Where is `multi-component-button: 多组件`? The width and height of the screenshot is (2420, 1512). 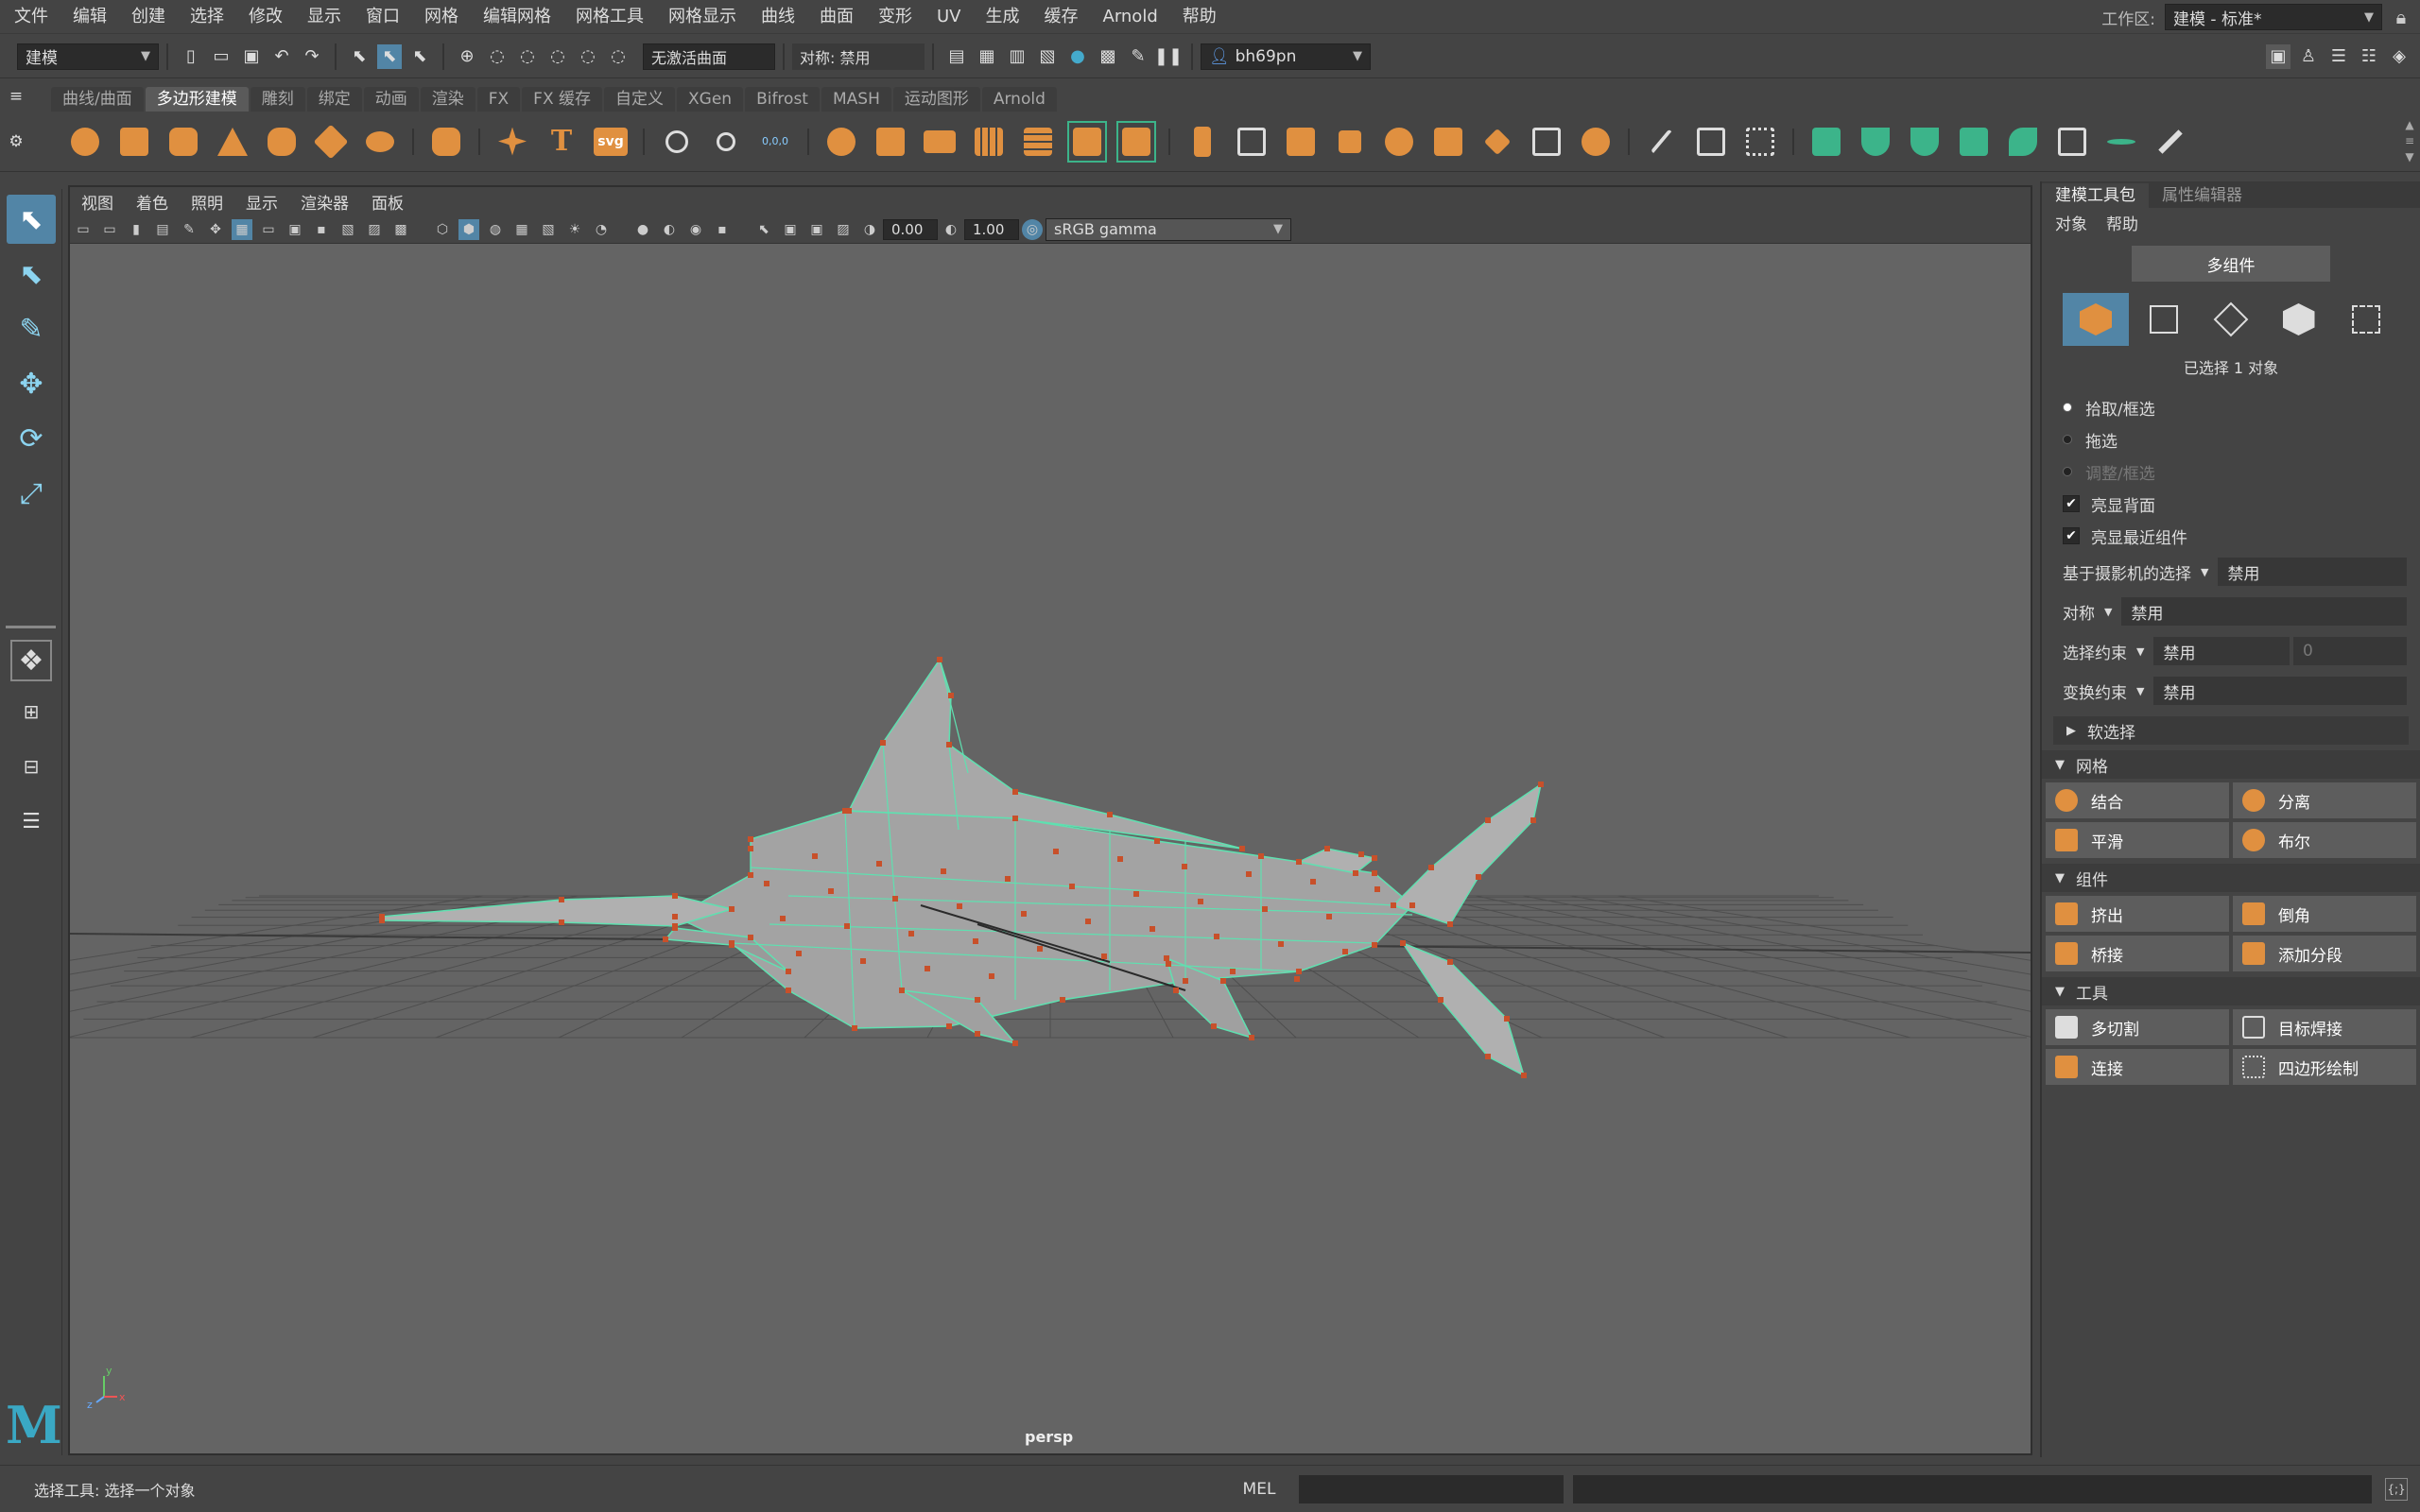 multi-component-button: 多组件 is located at coordinates (2231, 264).